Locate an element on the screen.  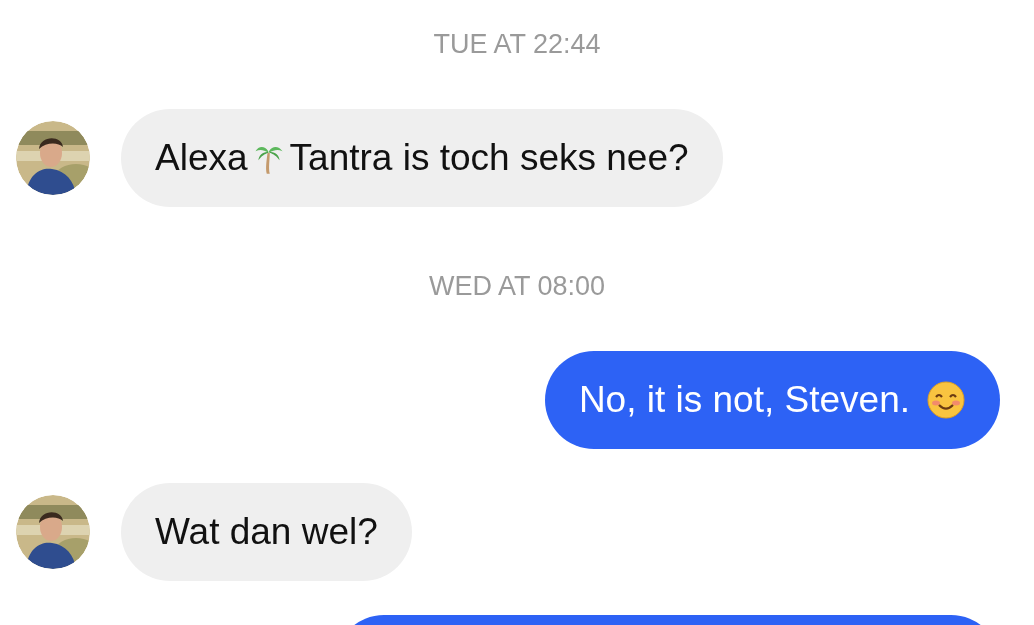
message-text: Tantra is toch seks nee? is located at coordinates (489, 158).